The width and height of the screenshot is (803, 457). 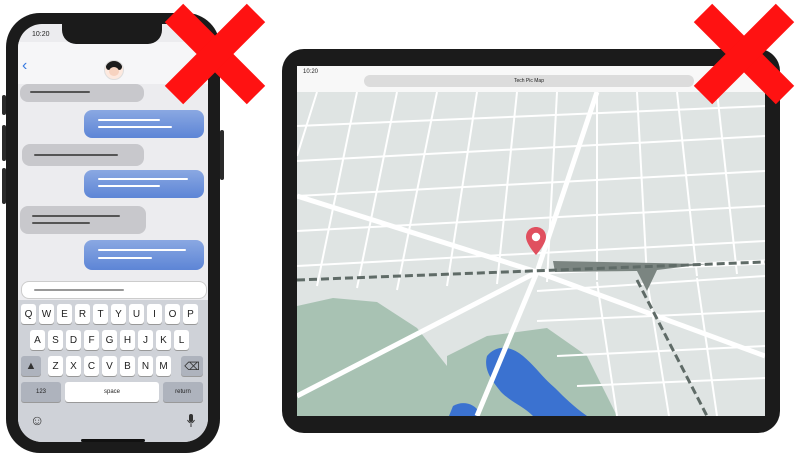 What do you see at coordinates (136, 314) in the screenshot?
I see `key-u: U` at bounding box center [136, 314].